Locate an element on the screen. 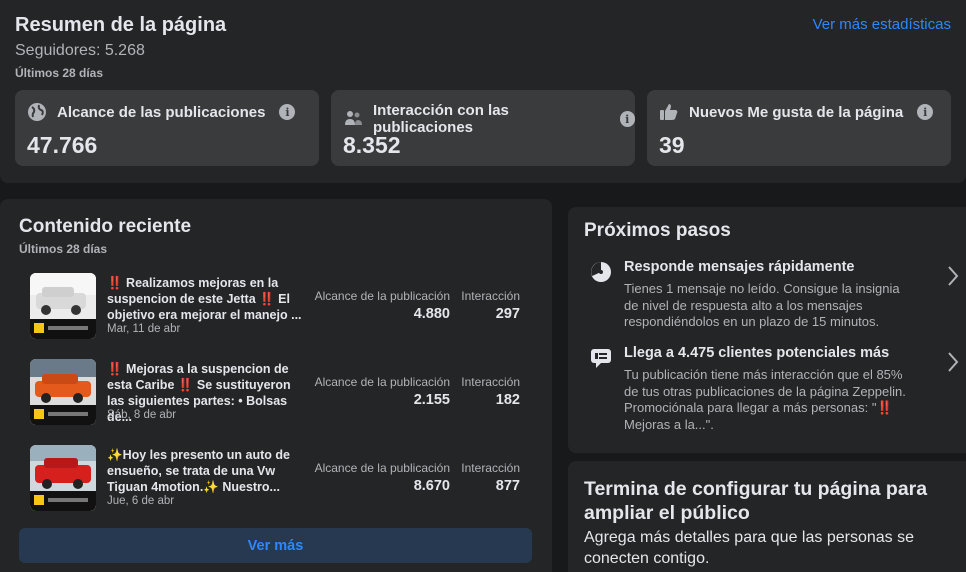 This screenshot has height=572, width=966. people-icon is located at coordinates (353, 119).